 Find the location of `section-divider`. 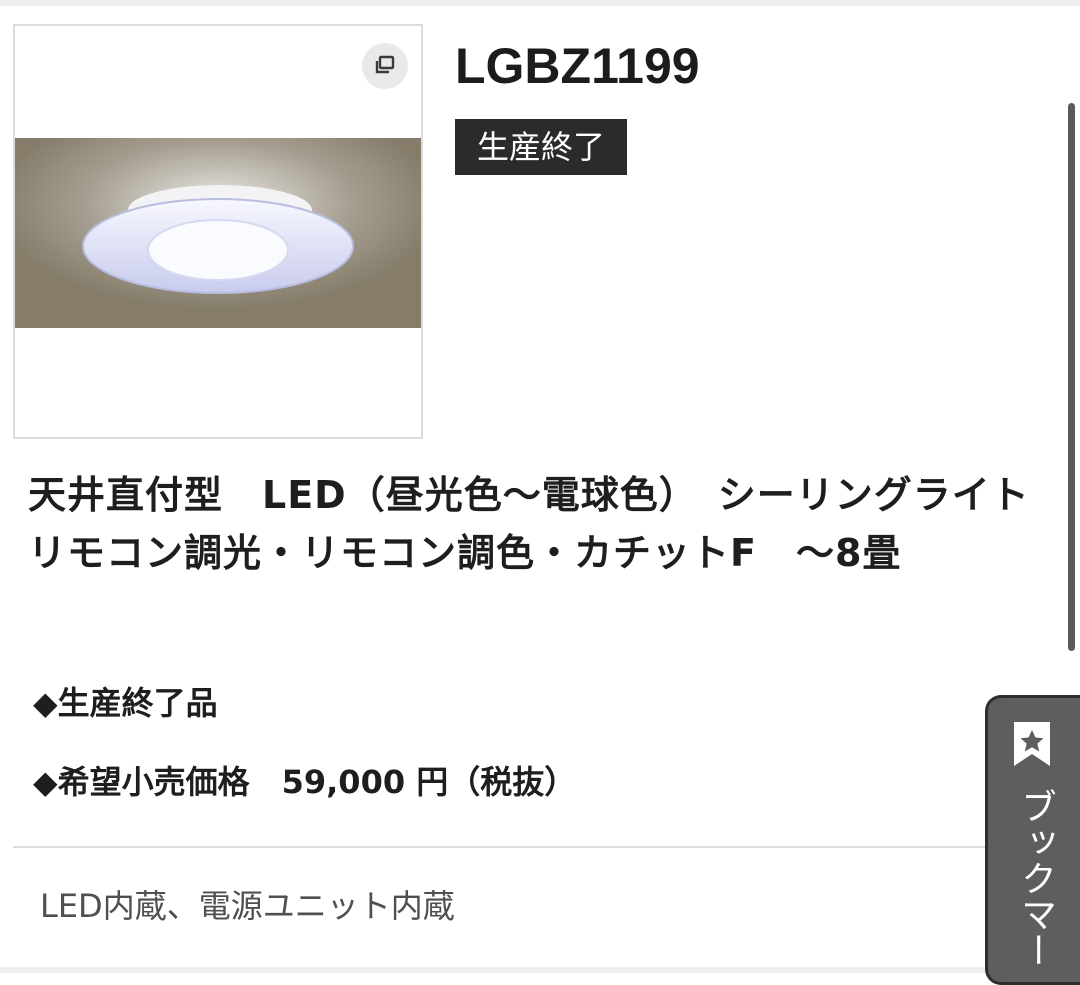

section-divider is located at coordinates (499, 847).